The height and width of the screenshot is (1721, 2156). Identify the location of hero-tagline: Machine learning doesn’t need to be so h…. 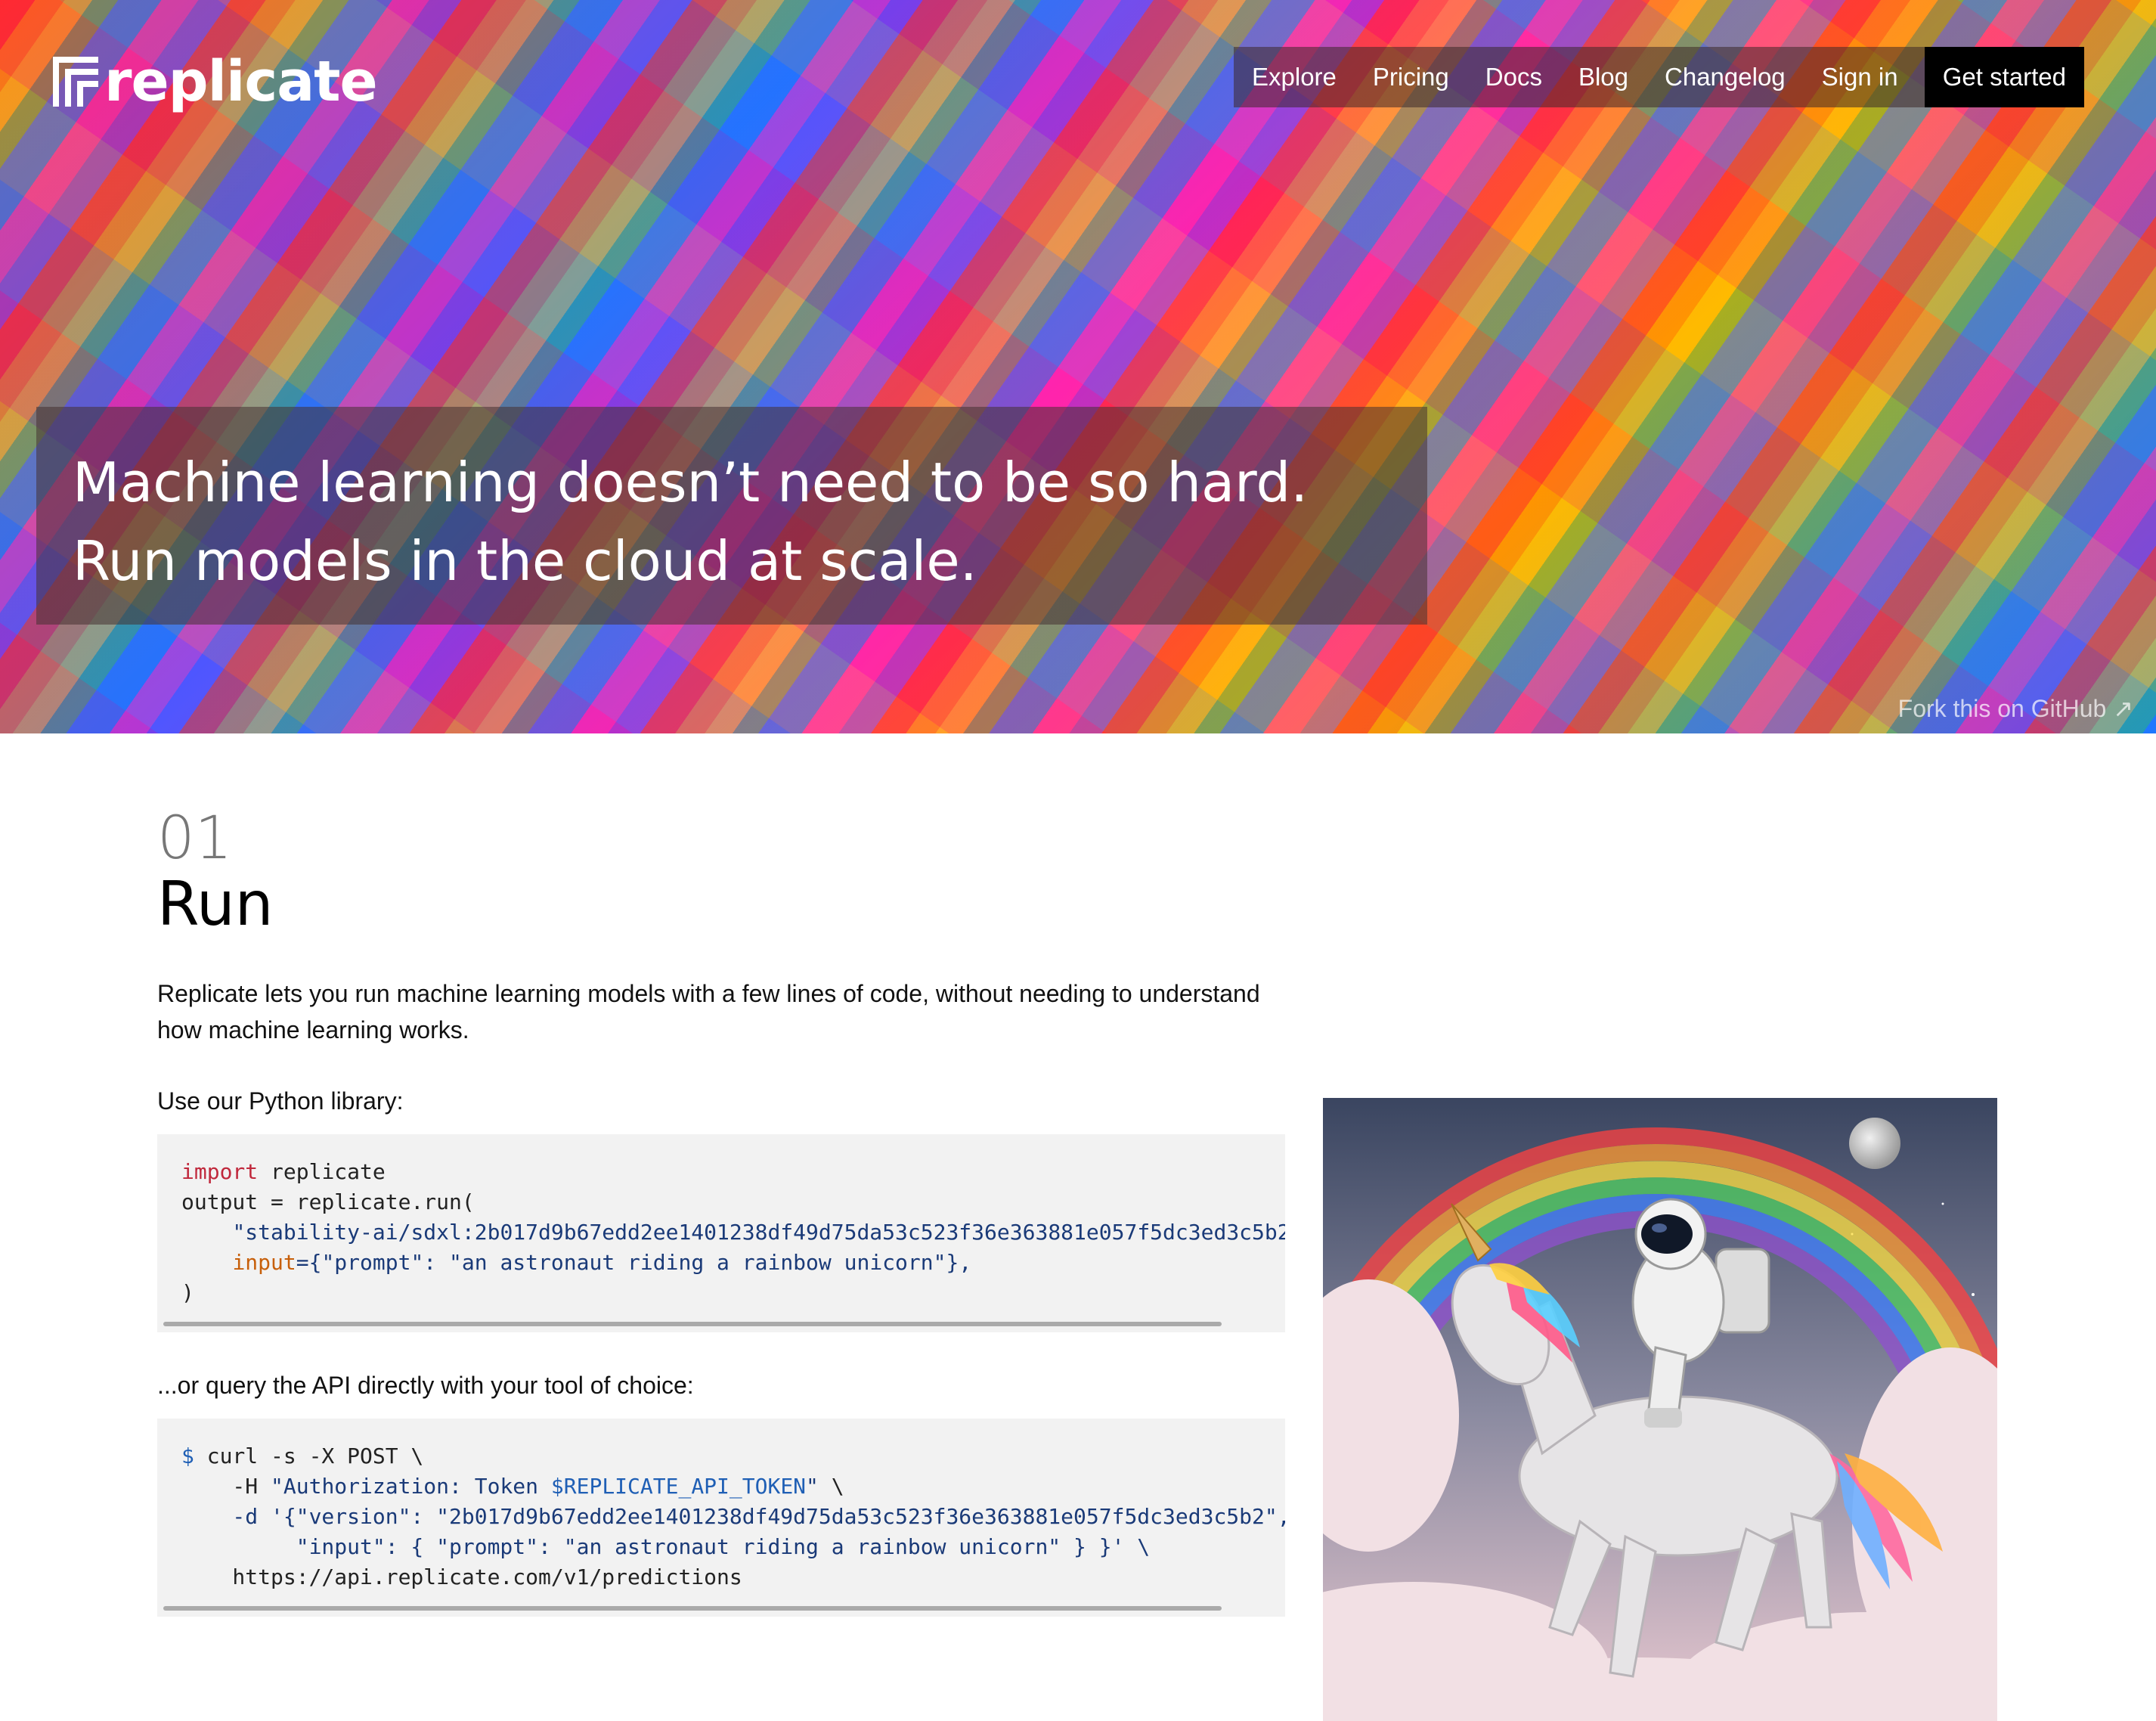
(690, 522).